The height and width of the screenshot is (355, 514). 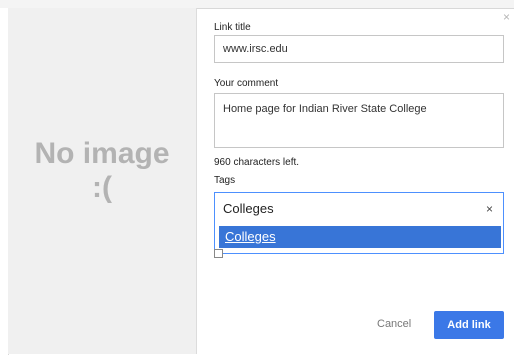 I want to click on tags-label: Tags, so click(x=225, y=180).